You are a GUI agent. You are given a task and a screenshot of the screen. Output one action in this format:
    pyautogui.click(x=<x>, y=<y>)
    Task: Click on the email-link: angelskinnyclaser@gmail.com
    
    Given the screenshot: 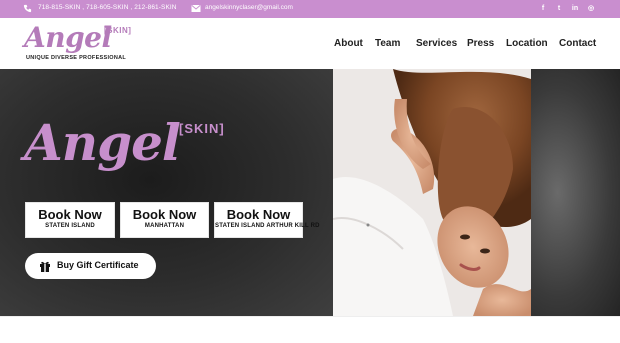 What is the action you would take?
    pyautogui.click(x=249, y=7)
    